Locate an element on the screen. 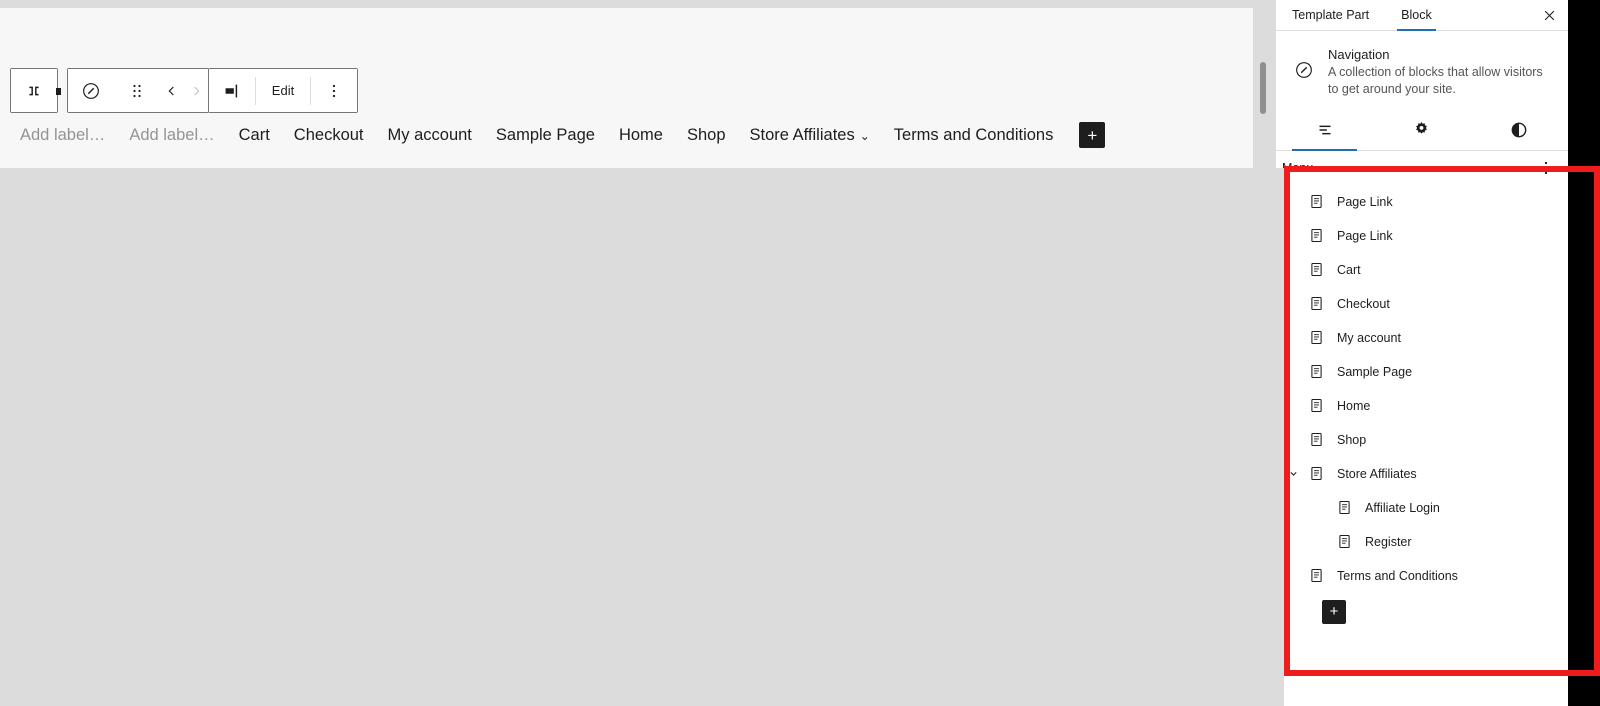 This screenshot has width=1600, height=706. select-block-button is located at coordinates (232, 90).